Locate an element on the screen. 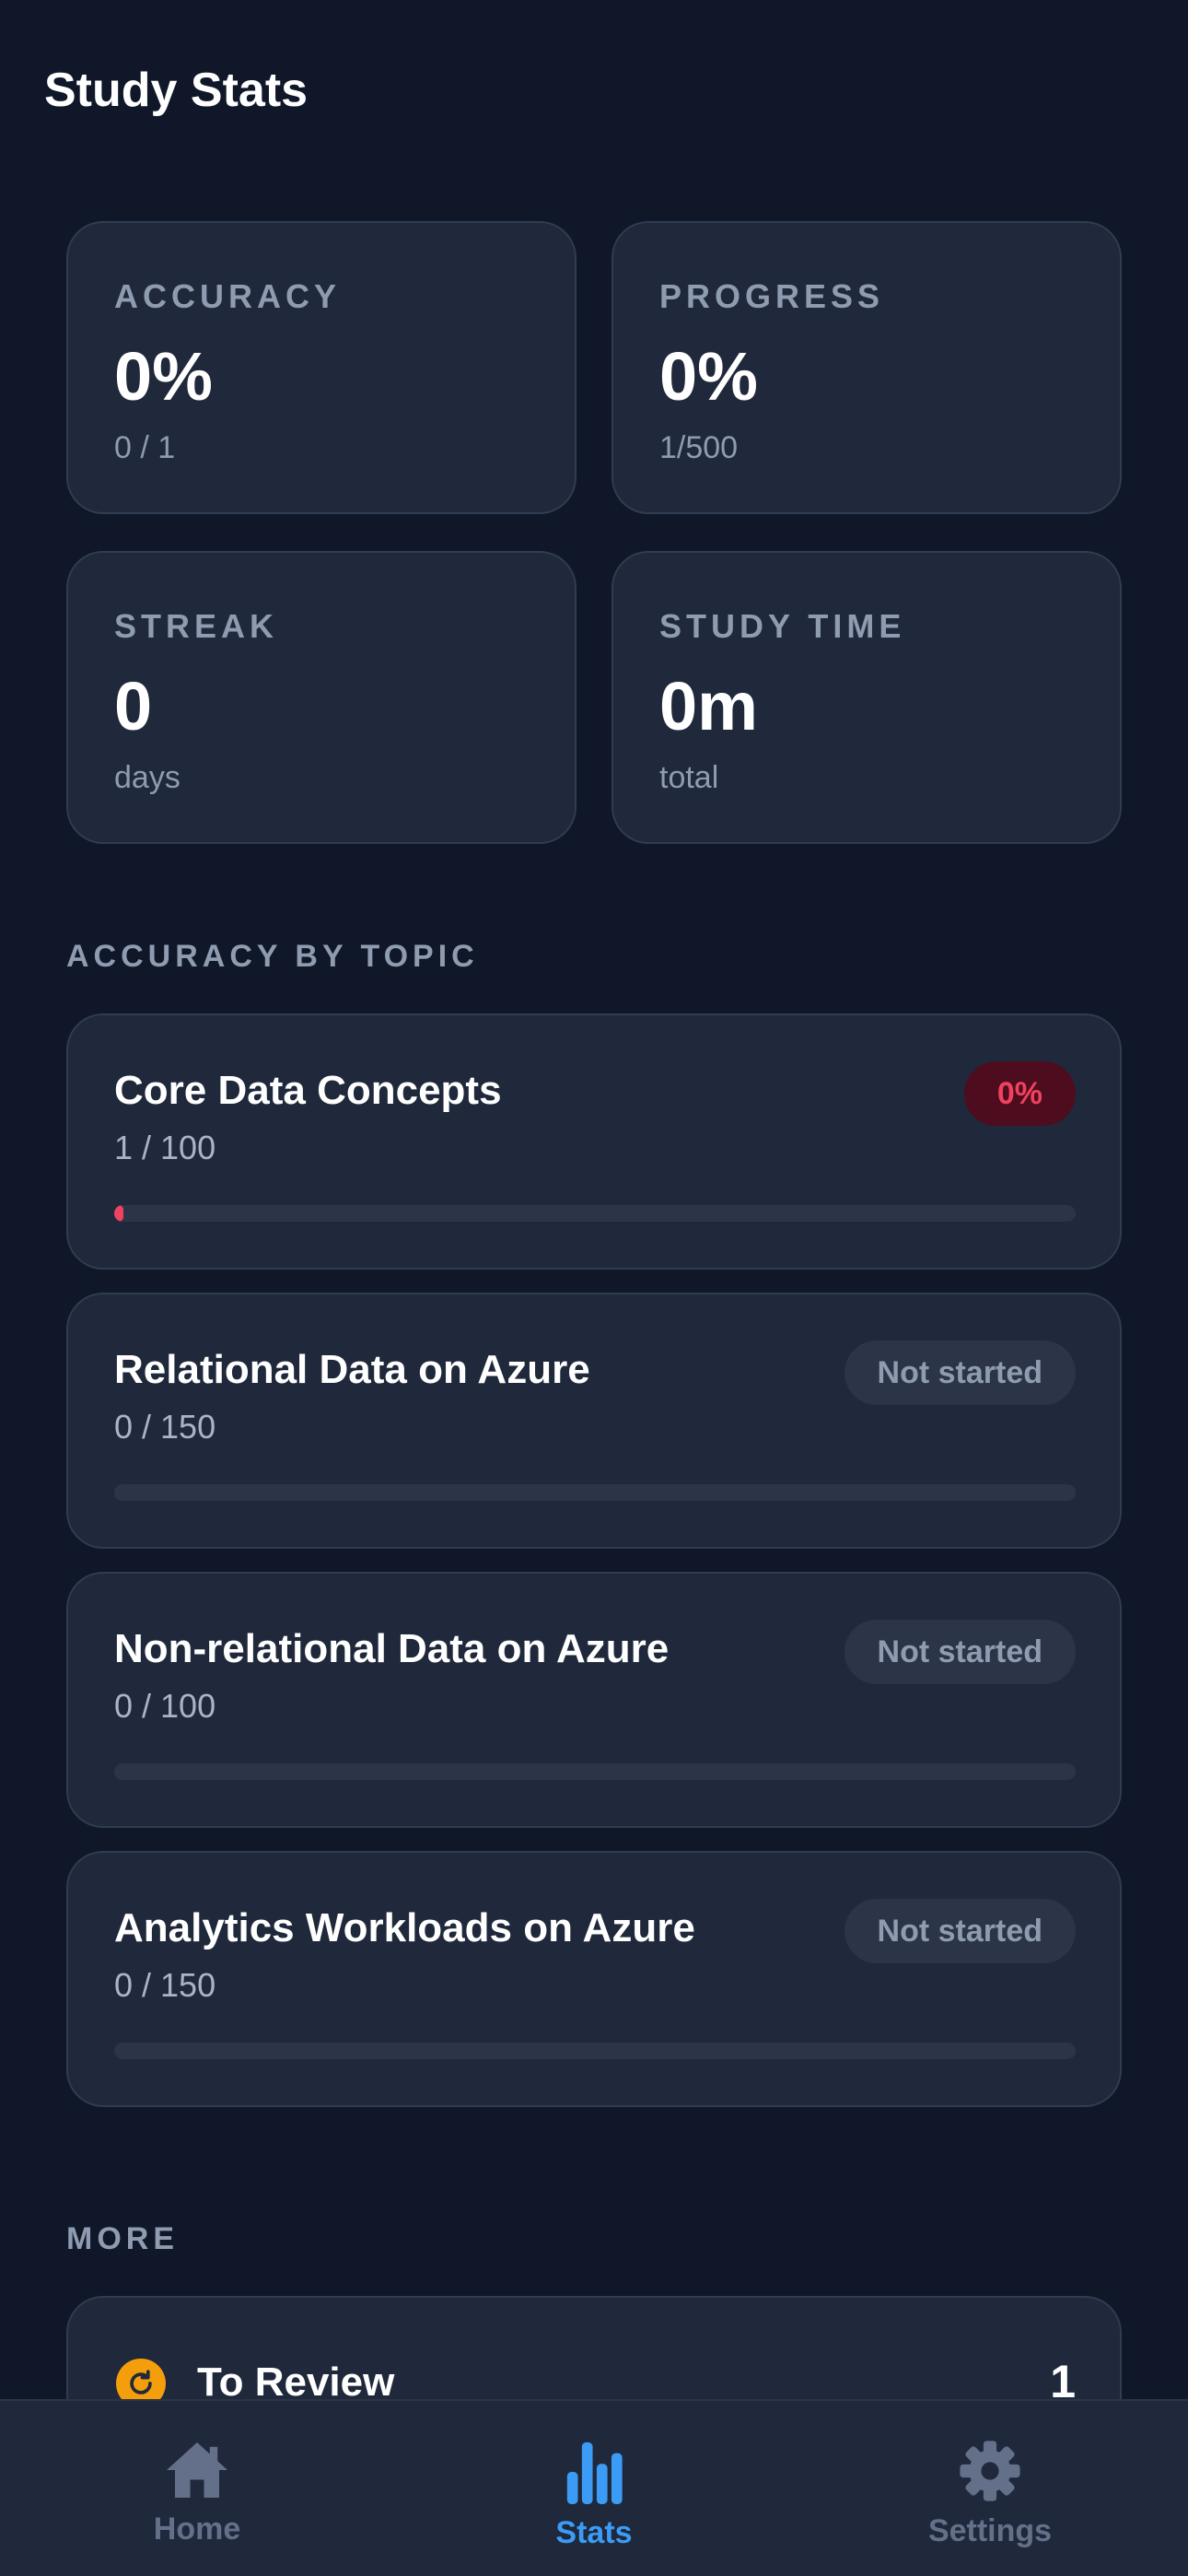 The width and height of the screenshot is (1188, 2576). topic-count: 1 / 100 is located at coordinates (165, 1147).